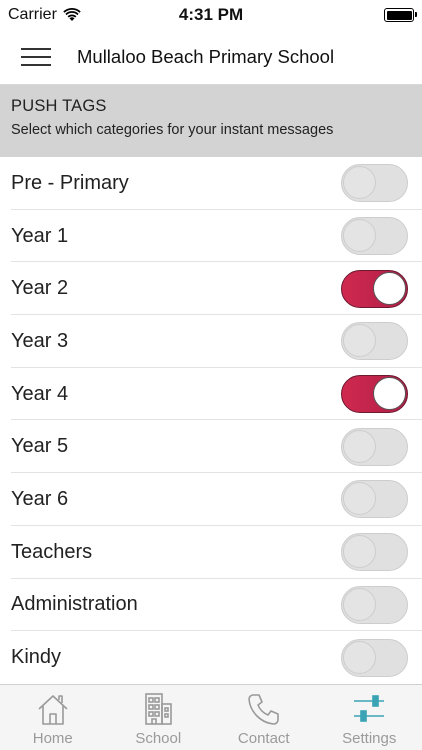  Describe the element at coordinates (206, 56) in the screenshot. I see `page-title: Mullaloo Beach Primary School` at that location.